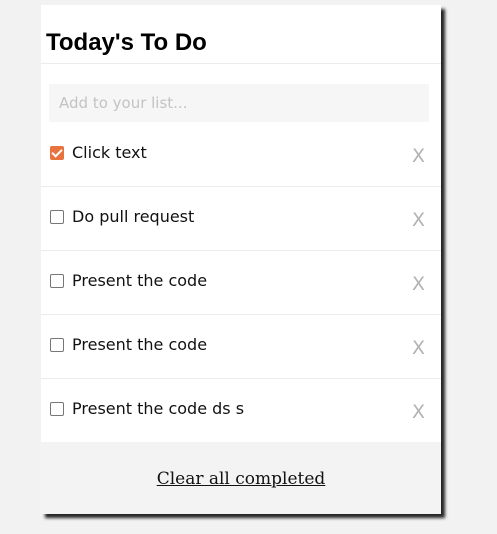 This screenshot has height=534, width=497. I want to click on todo-item: Present the code ds s X, so click(241, 411).